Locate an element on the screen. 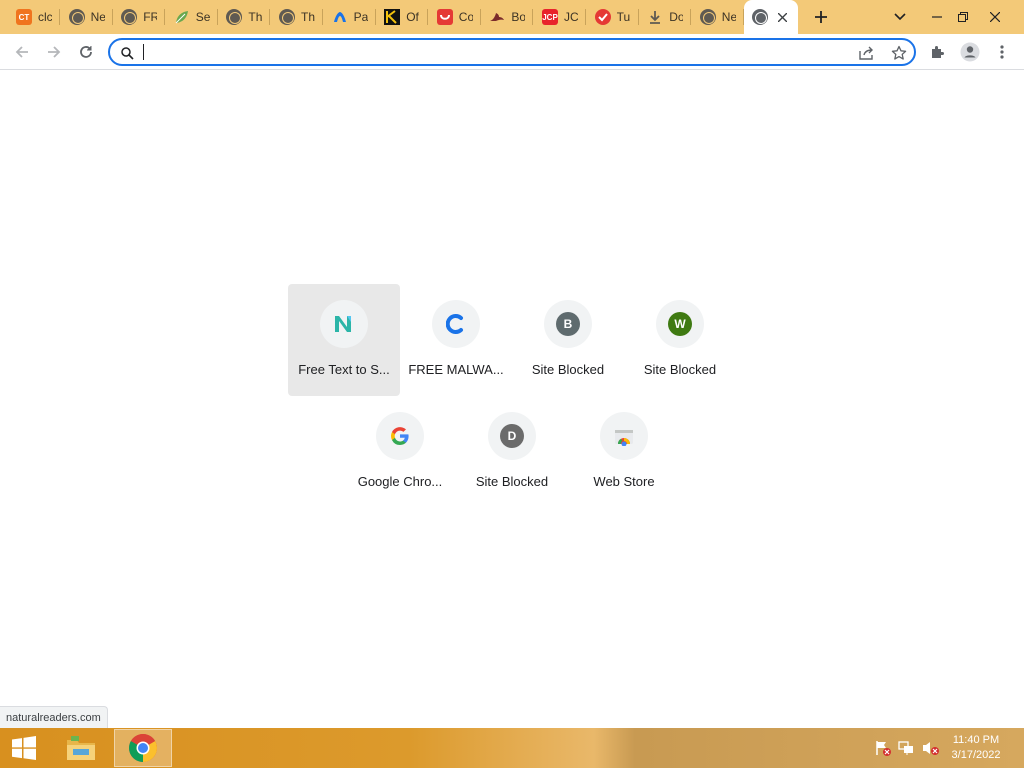  system-clock: 11:40 PM 3/17/2022 is located at coordinates (976, 748).